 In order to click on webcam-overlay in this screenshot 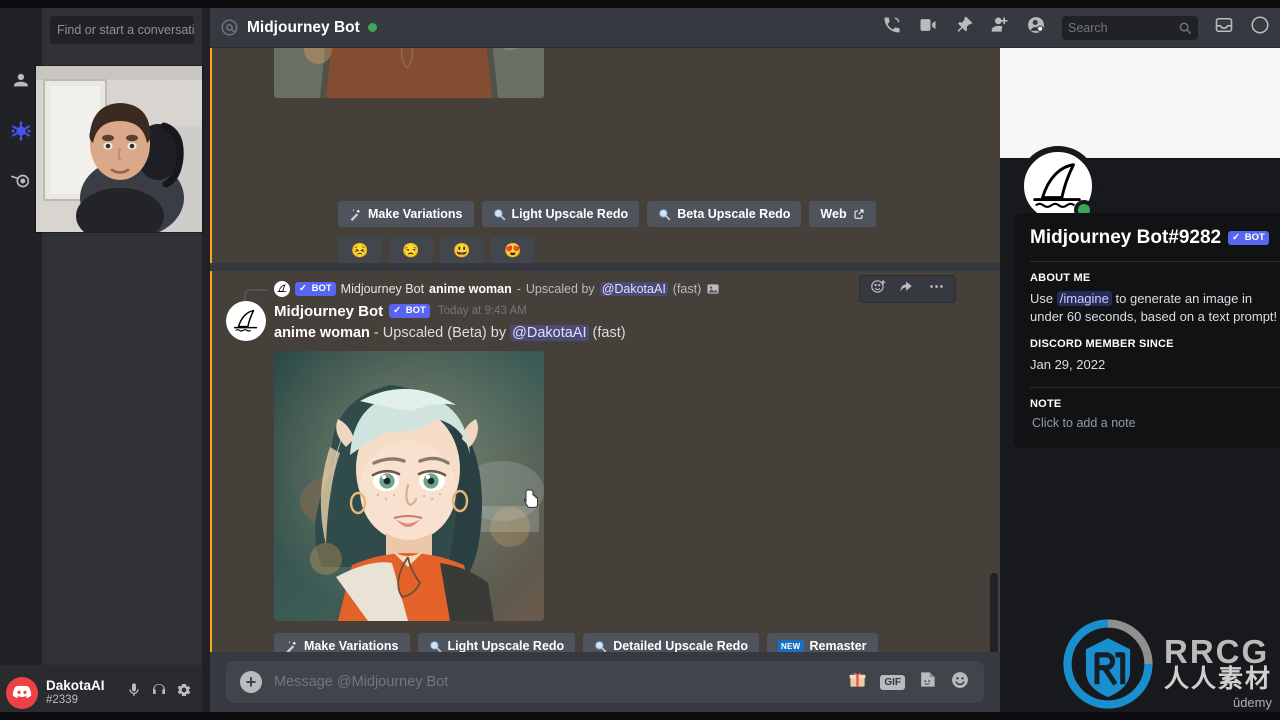, I will do `click(119, 149)`.